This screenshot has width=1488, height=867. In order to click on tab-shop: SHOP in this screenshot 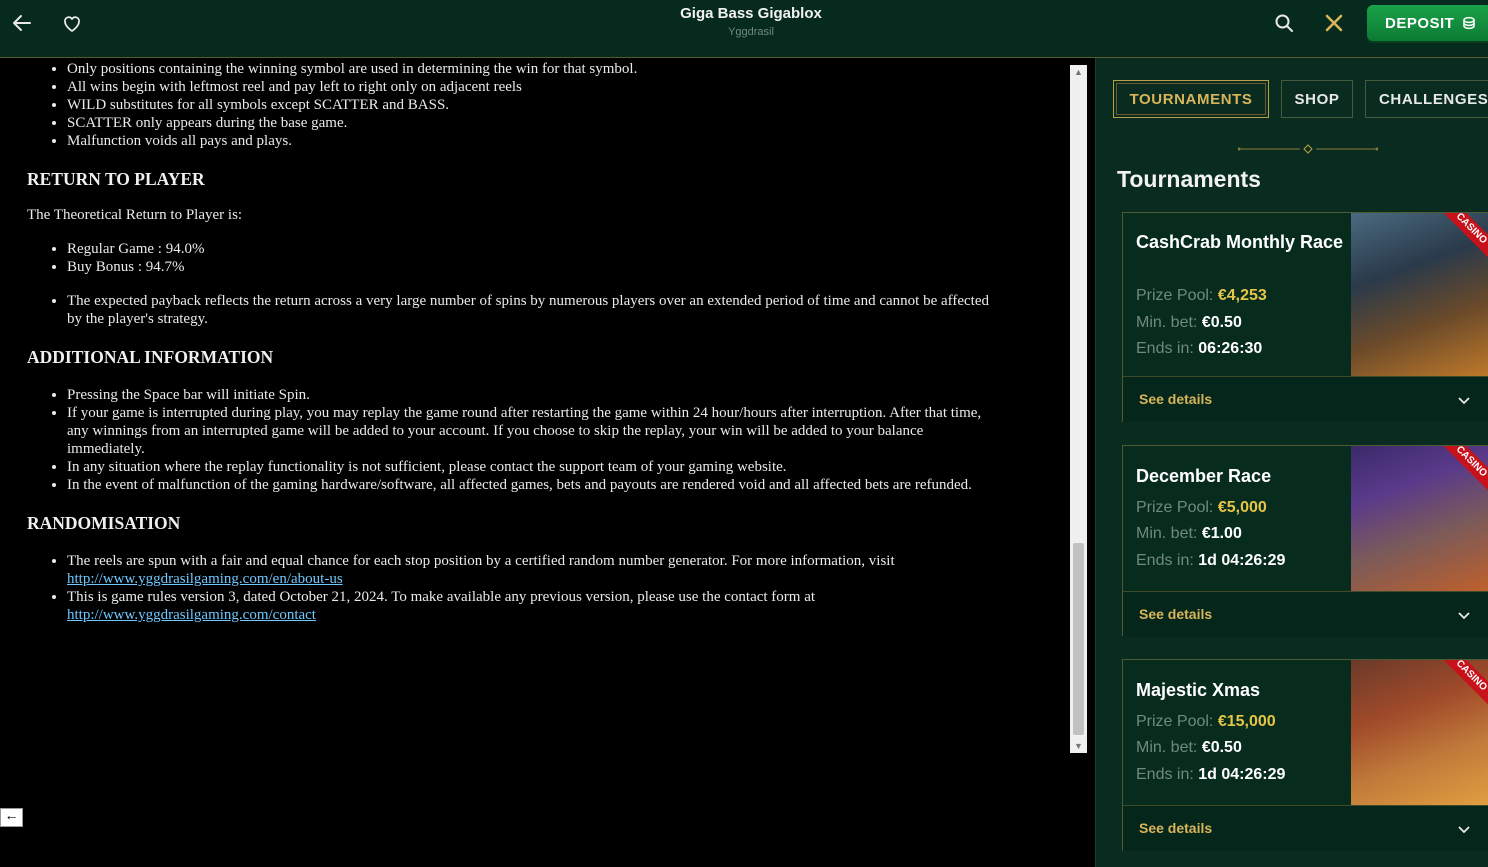, I will do `click(1317, 99)`.